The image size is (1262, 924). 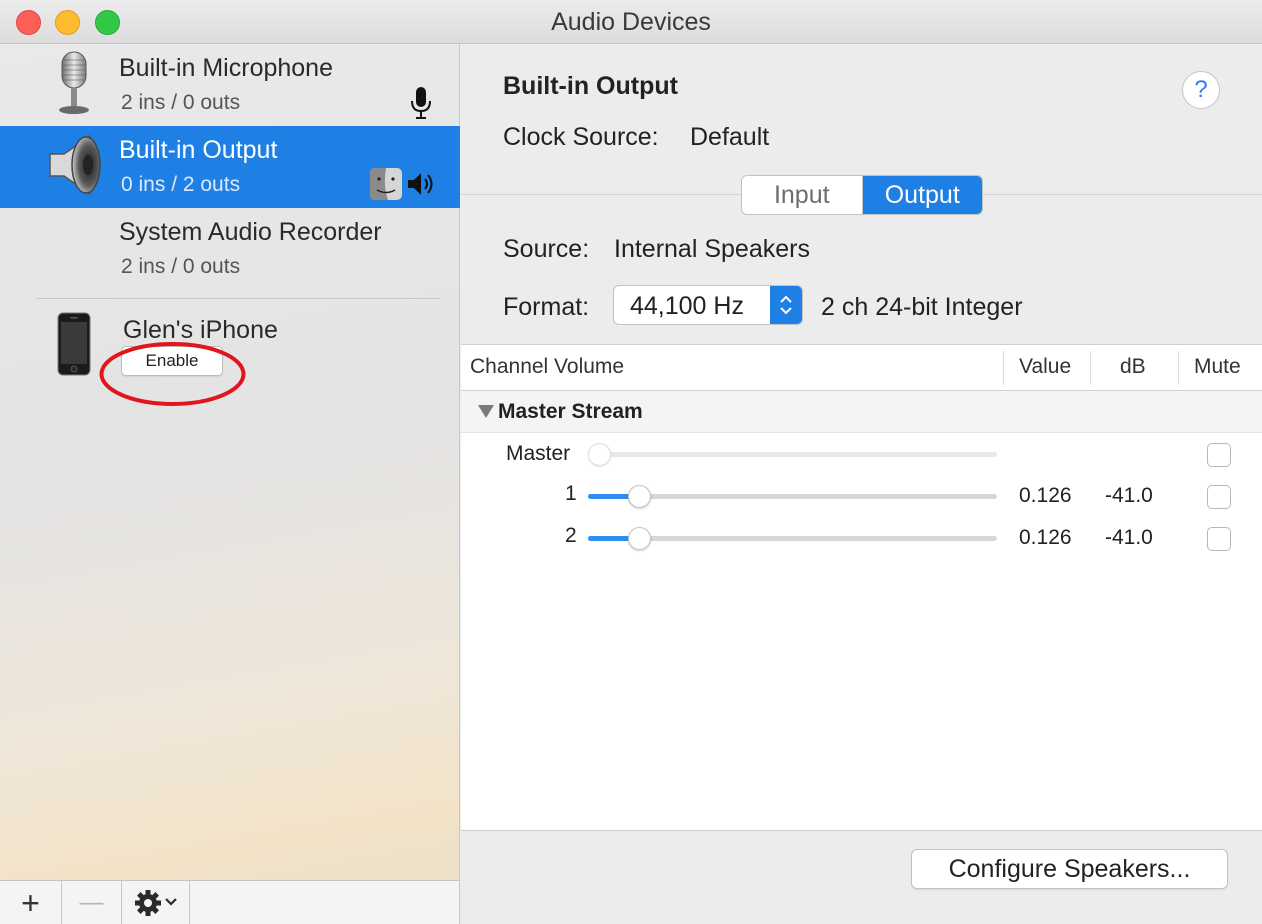 I want to click on device-name: Built-in Output, so click(x=198, y=150).